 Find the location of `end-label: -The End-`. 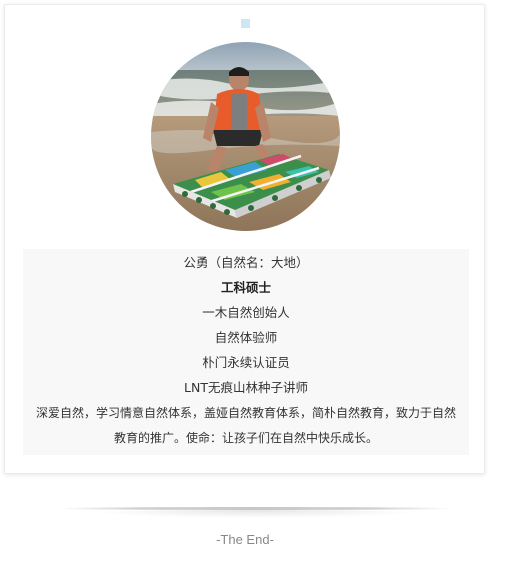

end-label: -The End- is located at coordinates (245, 539).